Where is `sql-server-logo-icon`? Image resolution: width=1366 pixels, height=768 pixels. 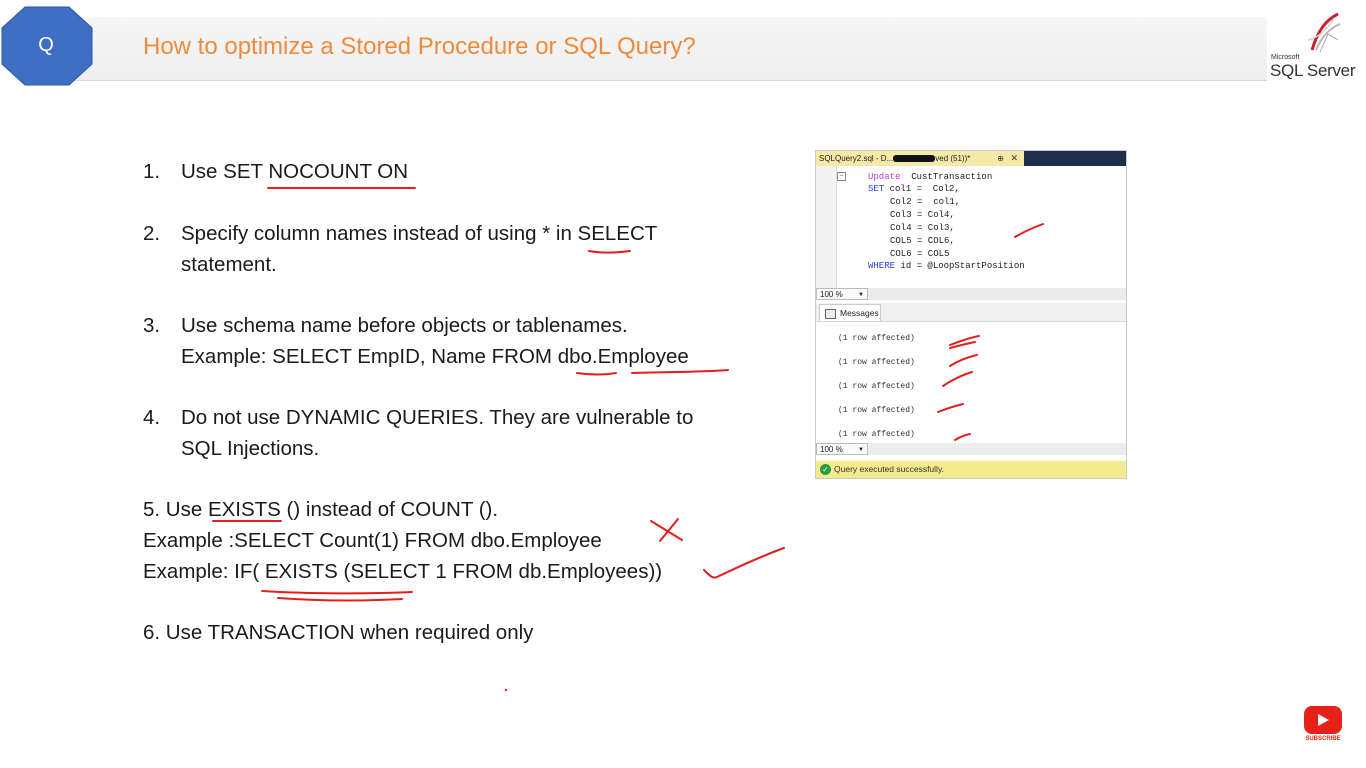 sql-server-logo-icon is located at coordinates (1324, 32).